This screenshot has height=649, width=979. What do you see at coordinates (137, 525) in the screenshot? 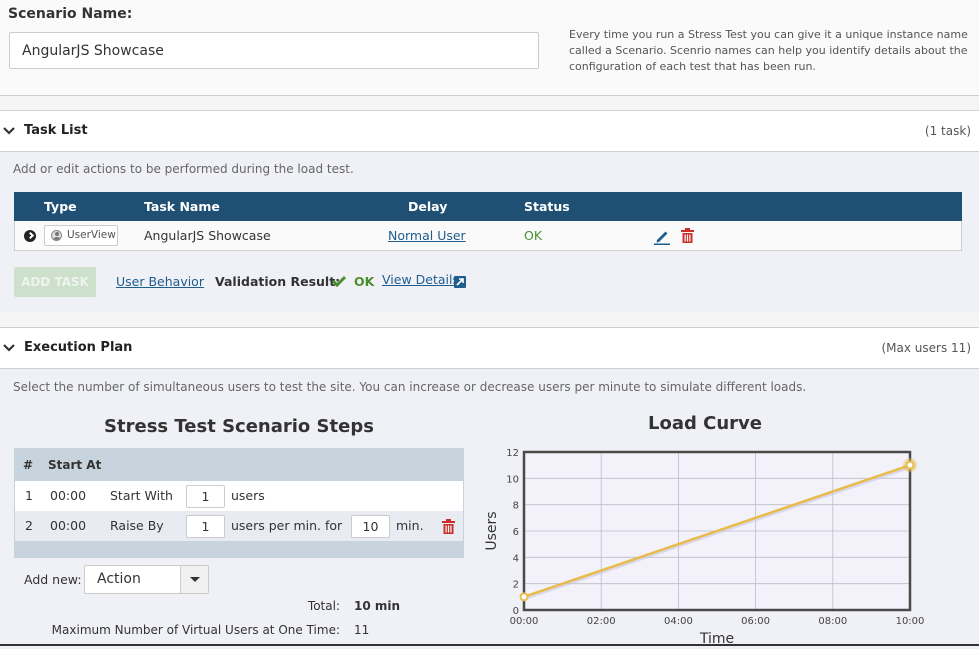
I see `step-action: Raise By` at bounding box center [137, 525].